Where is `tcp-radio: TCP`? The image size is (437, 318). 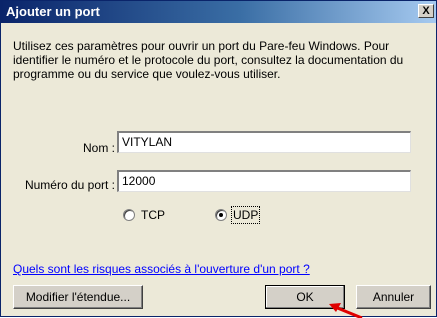
tcp-radio: TCP is located at coordinates (144, 215).